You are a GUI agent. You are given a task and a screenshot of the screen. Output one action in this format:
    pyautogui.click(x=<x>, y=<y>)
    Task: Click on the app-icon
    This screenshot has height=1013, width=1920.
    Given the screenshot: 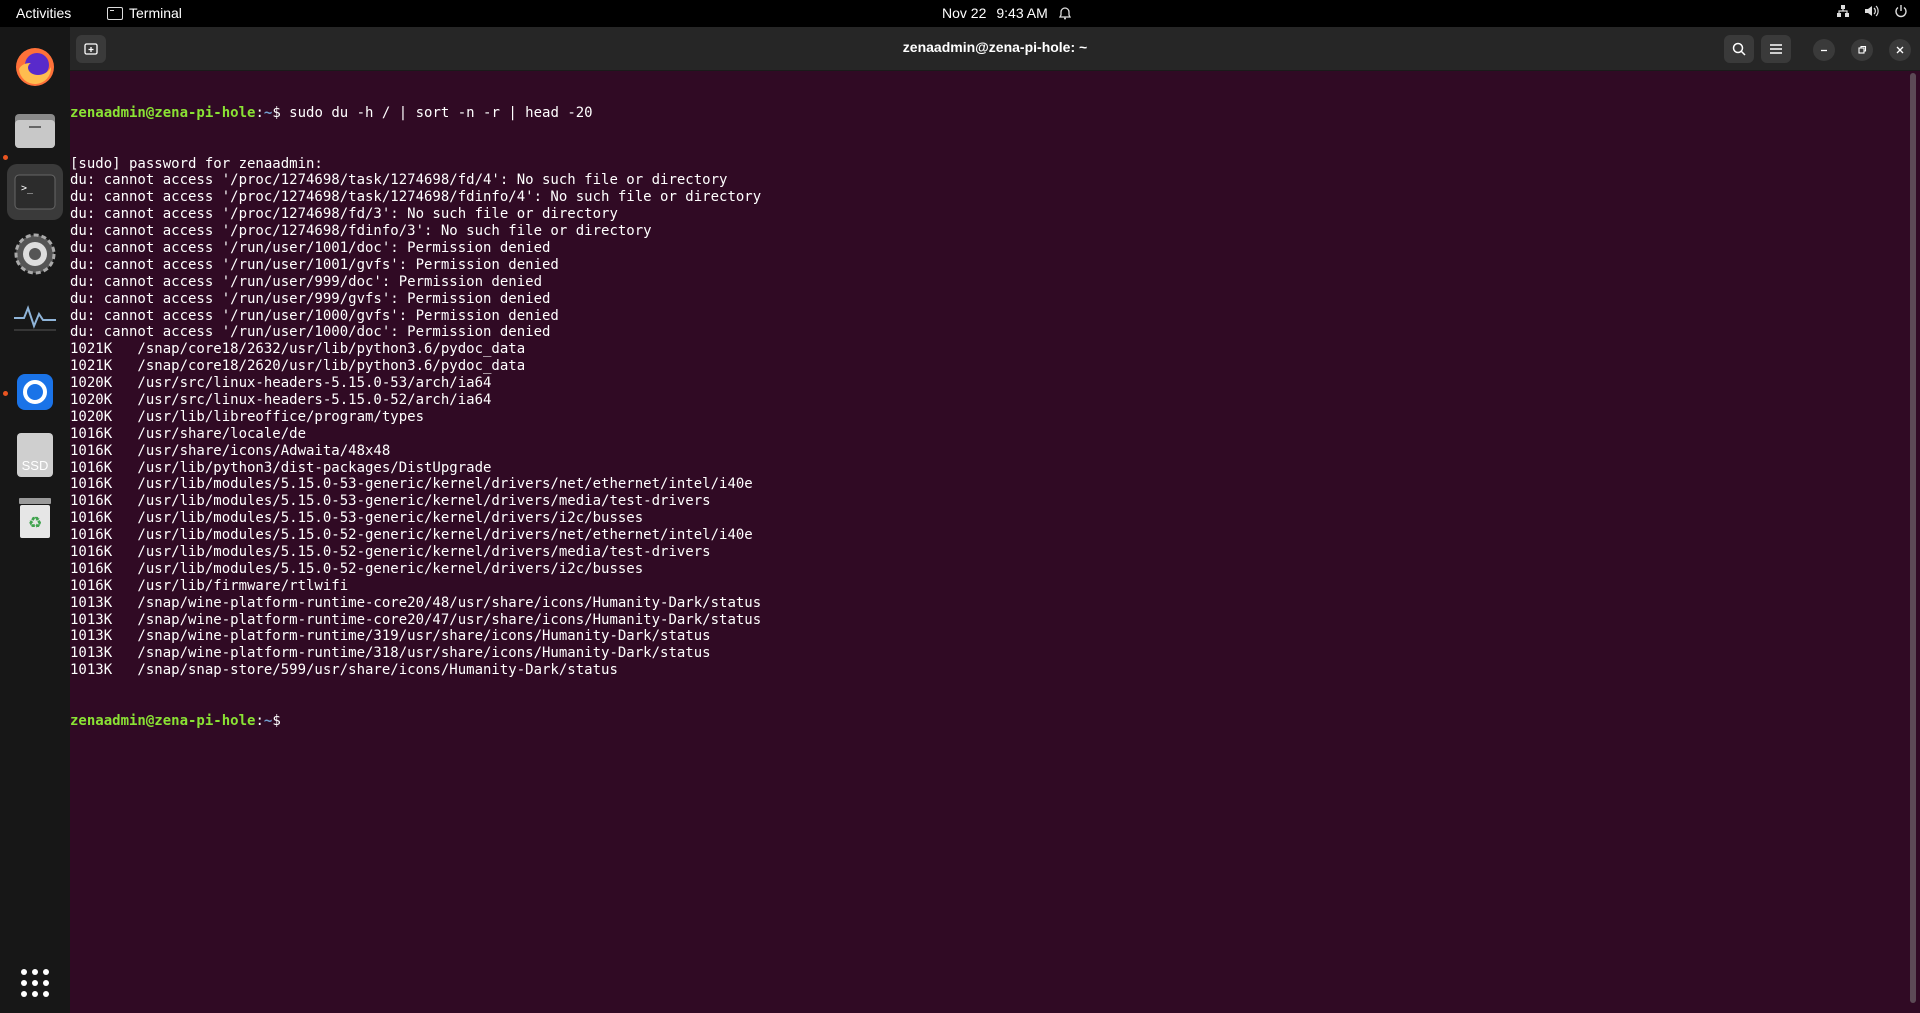 What is the action you would take?
    pyautogui.click(x=35, y=392)
    